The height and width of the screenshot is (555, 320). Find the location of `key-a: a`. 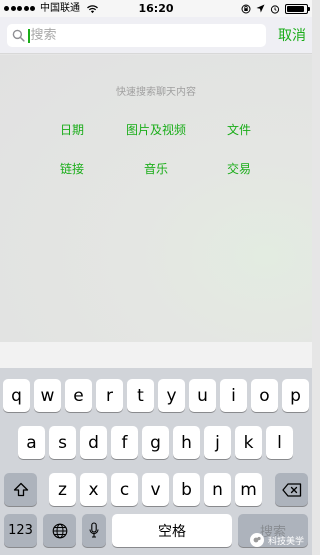

key-a: a is located at coordinates (31, 442).